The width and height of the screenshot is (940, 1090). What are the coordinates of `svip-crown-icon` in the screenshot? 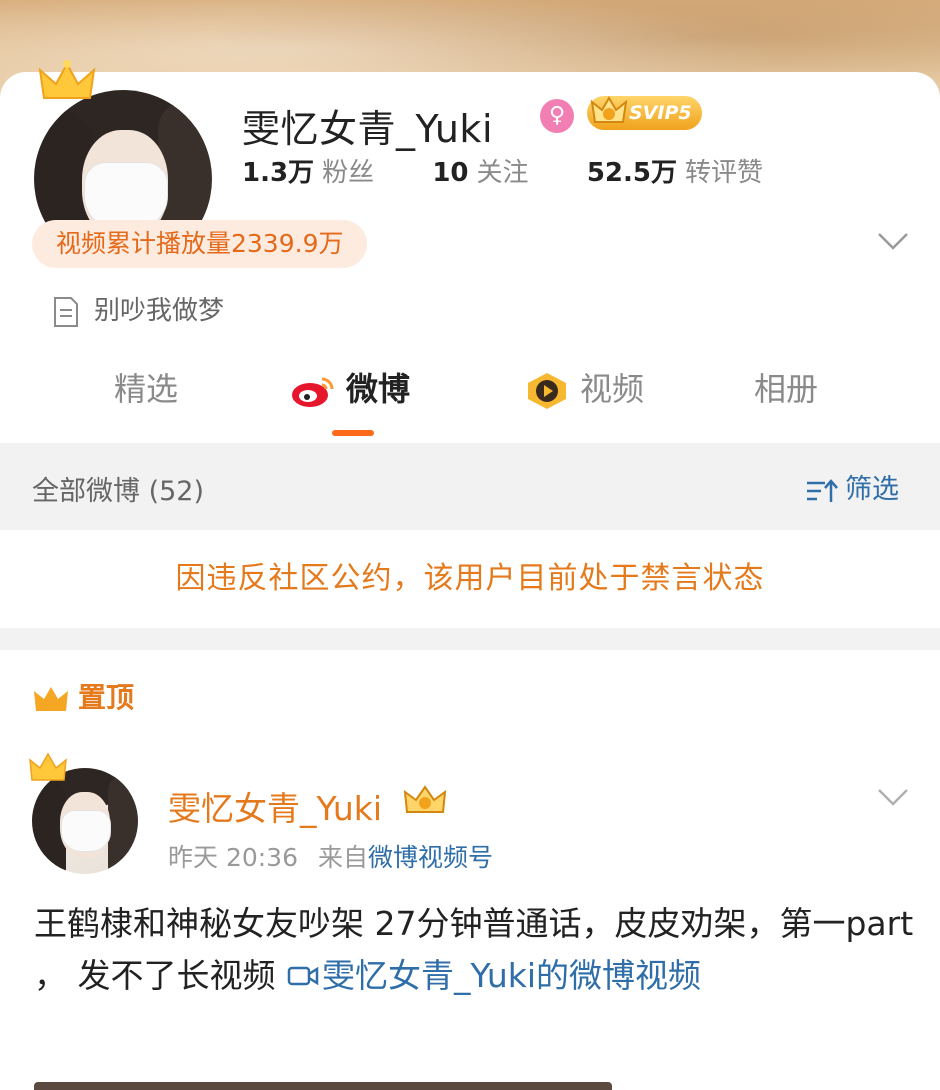 It's located at (609, 109).